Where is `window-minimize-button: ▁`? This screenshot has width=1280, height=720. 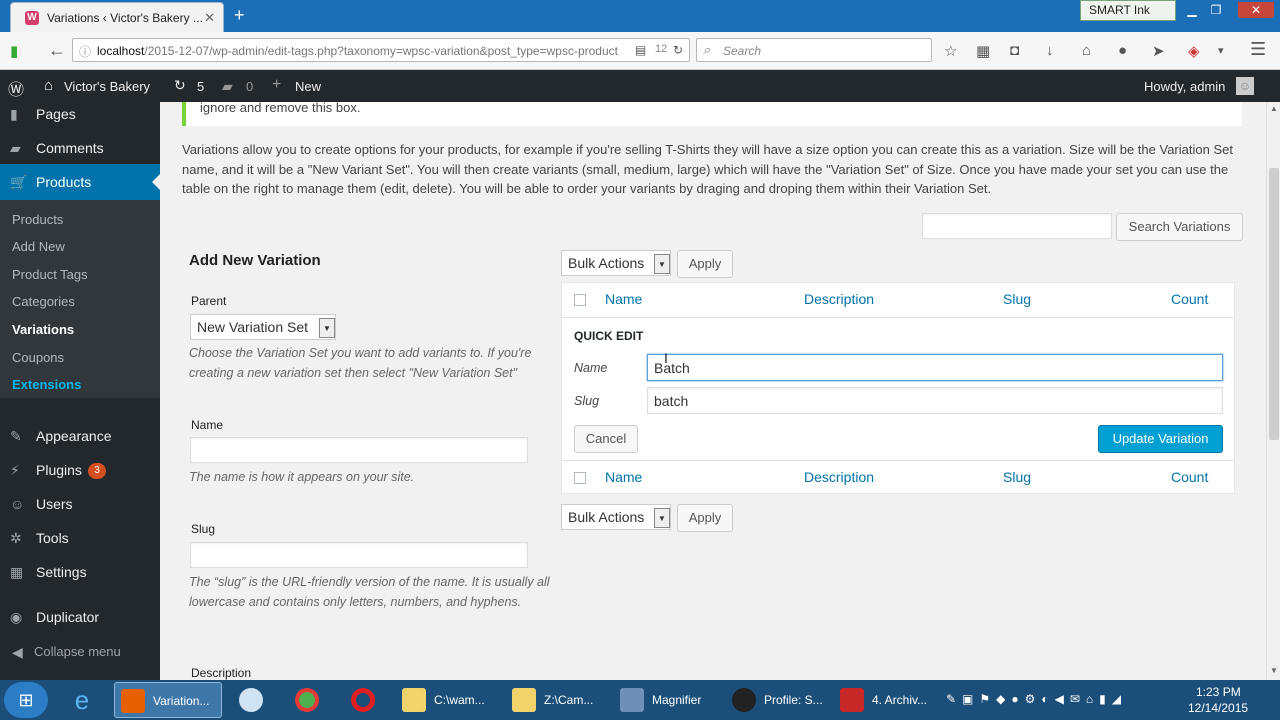
window-minimize-button: ▁ is located at coordinates (1192, 10).